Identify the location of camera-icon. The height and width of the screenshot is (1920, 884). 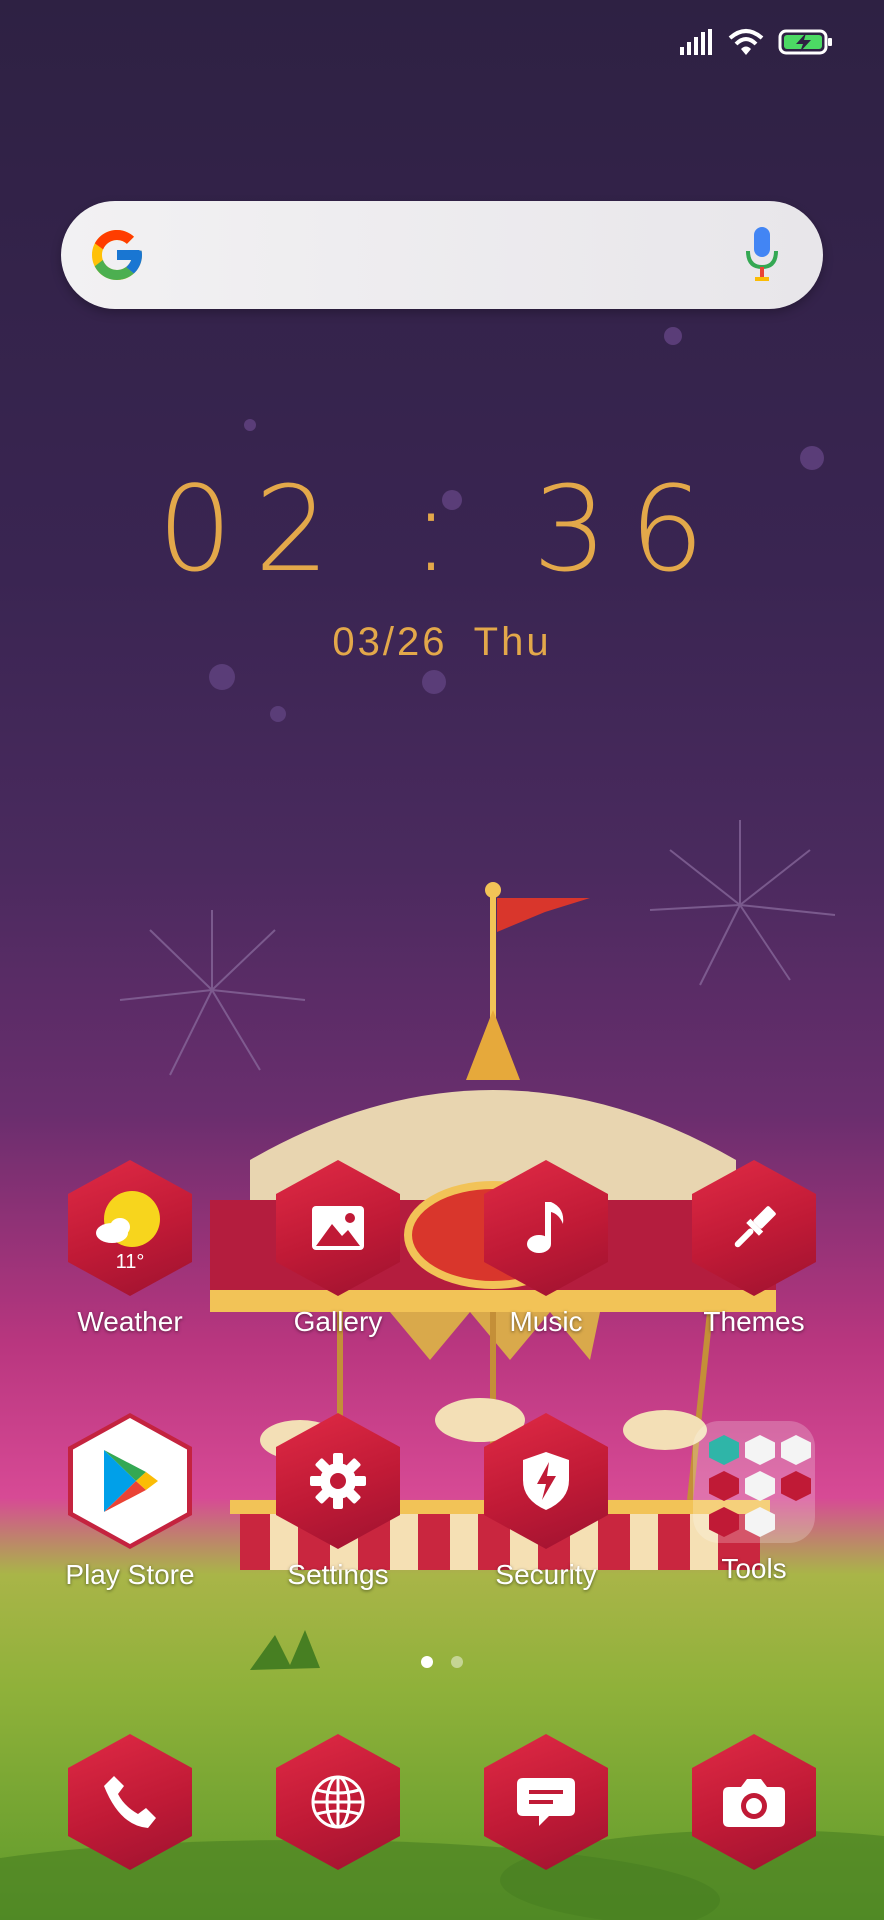
(754, 1802).